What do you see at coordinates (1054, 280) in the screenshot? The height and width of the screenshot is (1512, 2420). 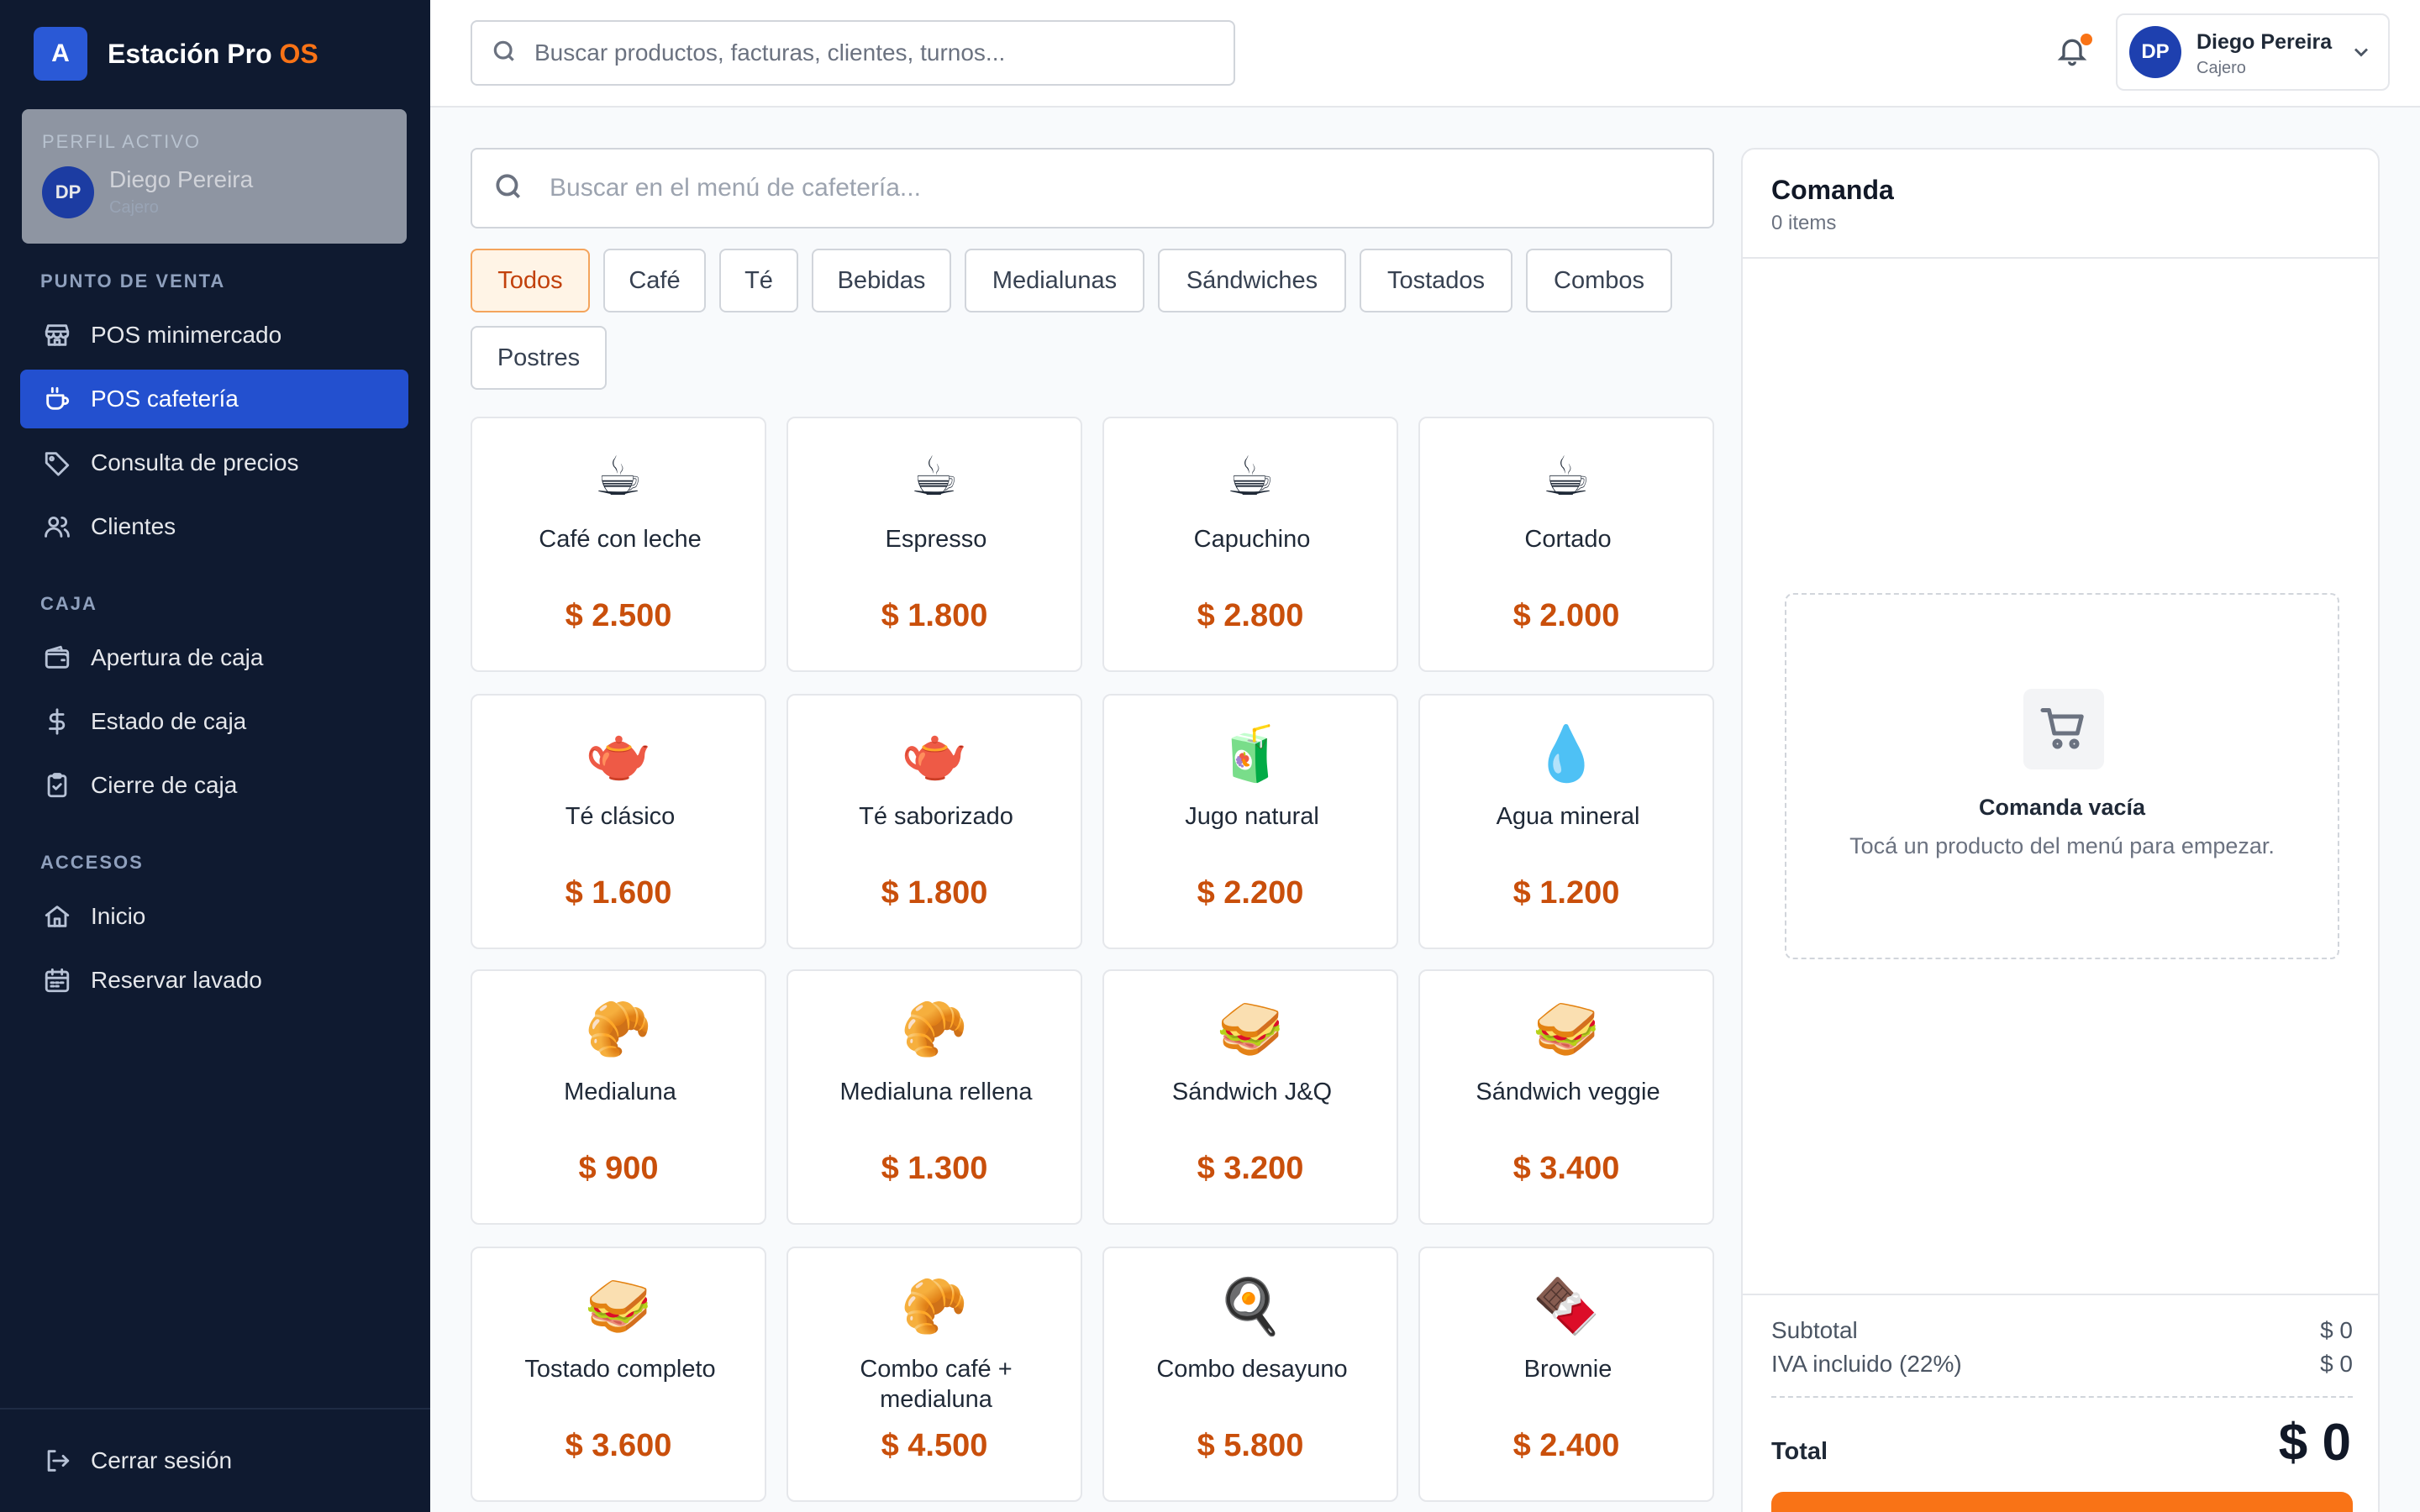 I see `category-medialunas: Medialunas` at bounding box center [1054, 280].